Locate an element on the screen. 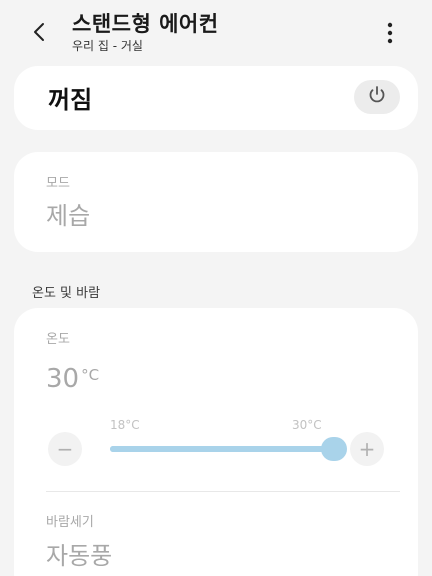 This screenshot has height=576, width=432. temperature-slider-thumb is located at coordinates (334, 449).